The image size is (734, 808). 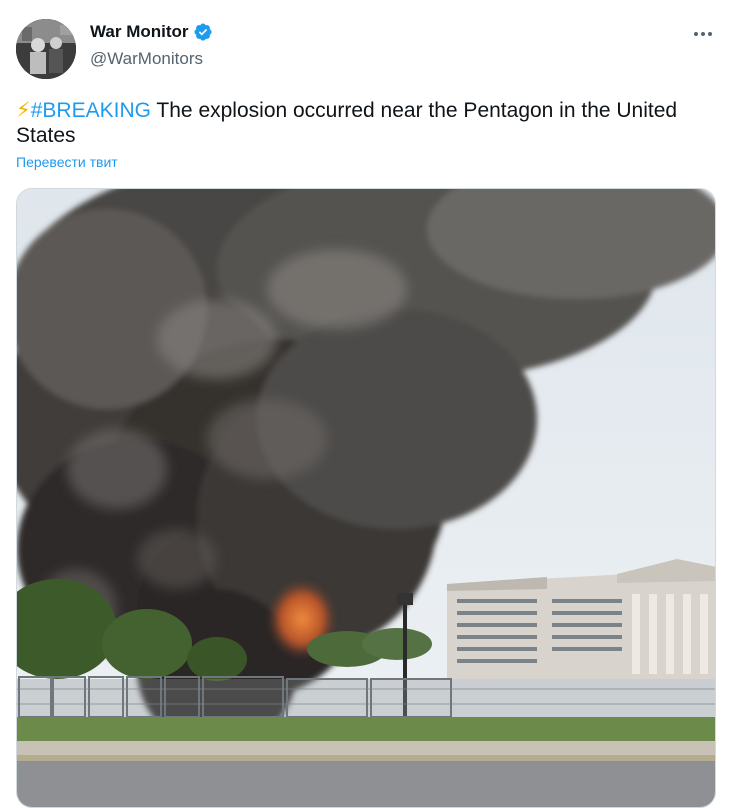 What do you see at coordinates (139, 32) in the screenshot?
I see `author-display-name: War Monitor` at bounding box center [139, 32].